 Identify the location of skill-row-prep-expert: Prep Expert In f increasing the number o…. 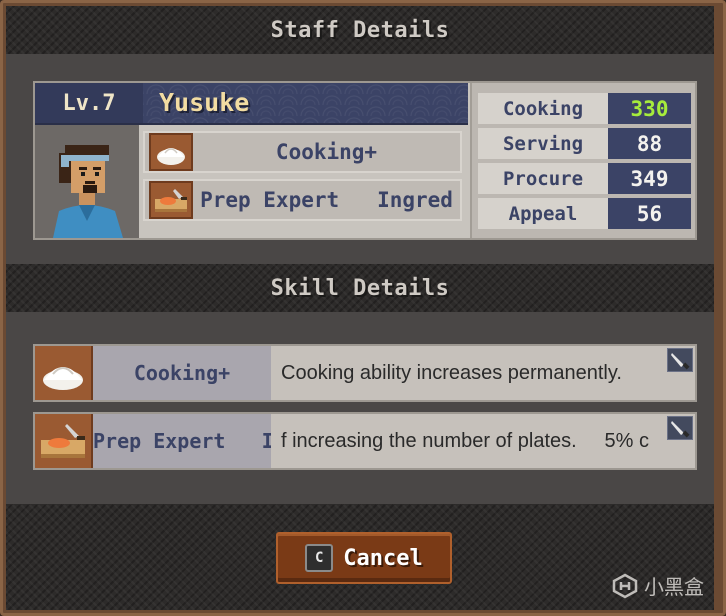
(365, 441).